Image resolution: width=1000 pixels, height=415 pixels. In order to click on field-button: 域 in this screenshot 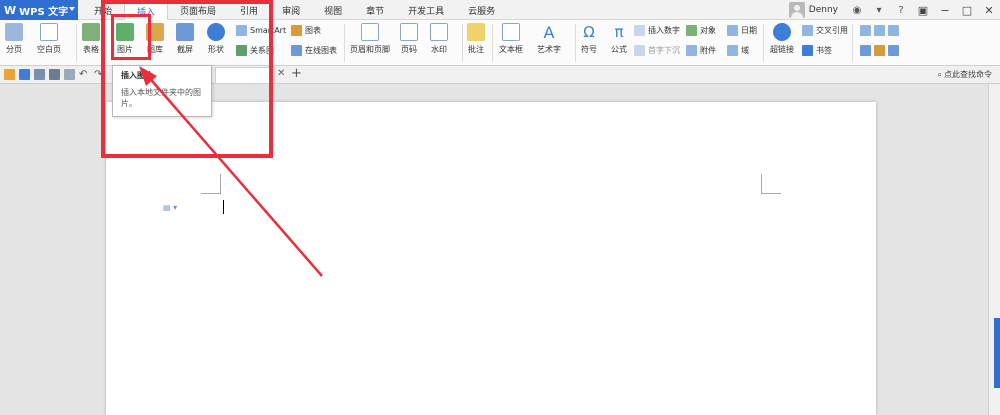, I will do `click(738, 50)`.